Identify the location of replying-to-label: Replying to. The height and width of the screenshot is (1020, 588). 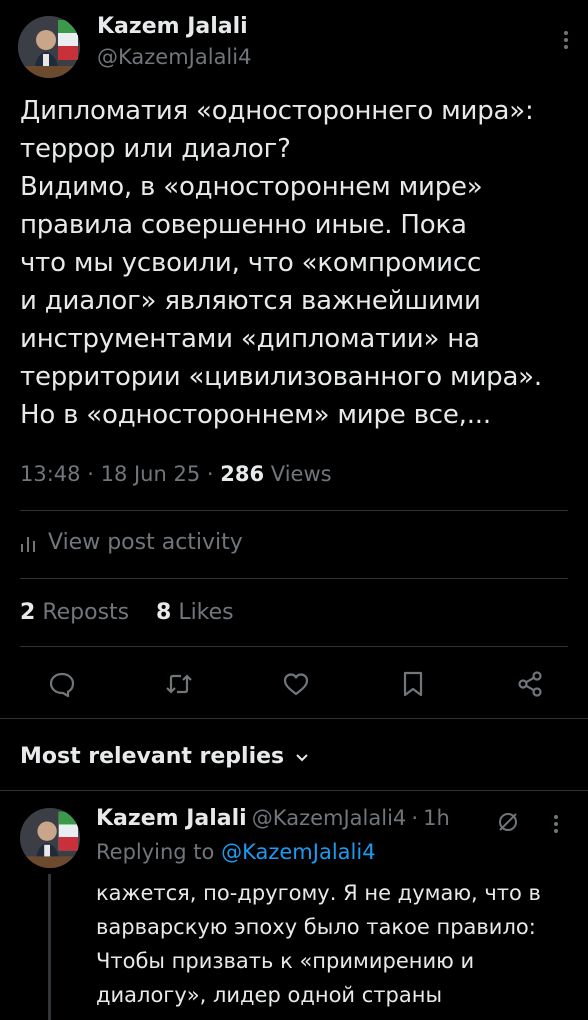
(155, 852).